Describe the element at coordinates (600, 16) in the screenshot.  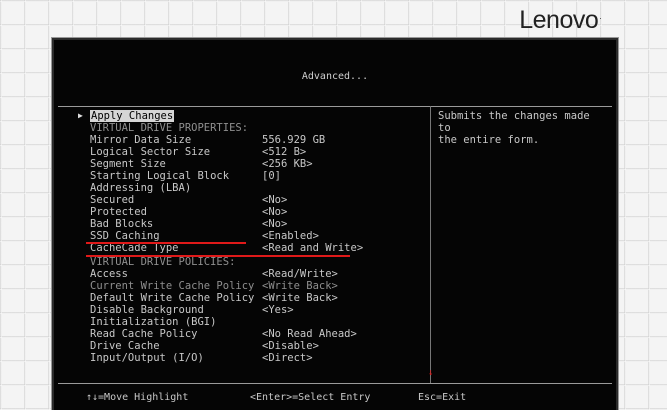
I see `brand-mark: .` at that location.